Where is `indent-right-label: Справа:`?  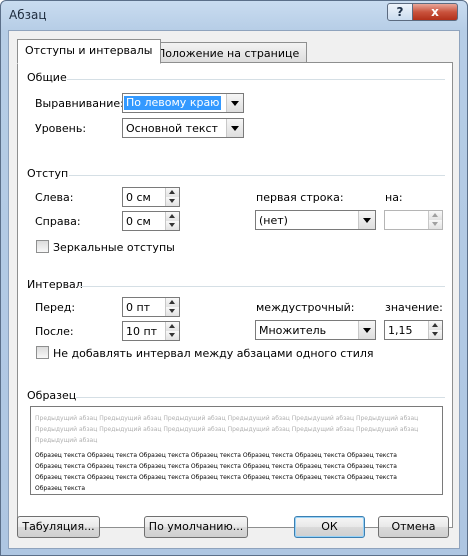
indent-right-label: Справа: is located at coordinates (58, 221).